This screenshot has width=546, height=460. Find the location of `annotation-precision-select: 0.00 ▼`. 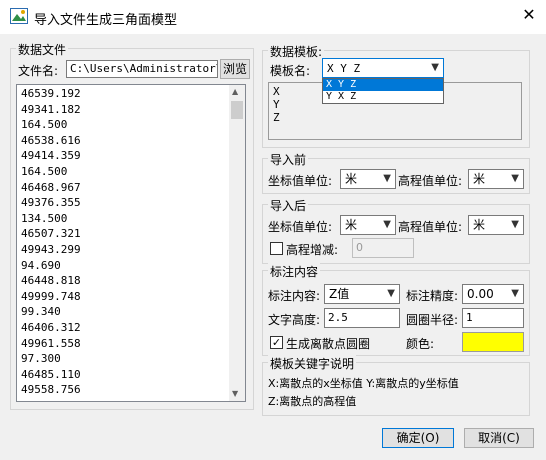

annotation-precision-select: 0.00 ▼ is located at coordinates (493, 294).